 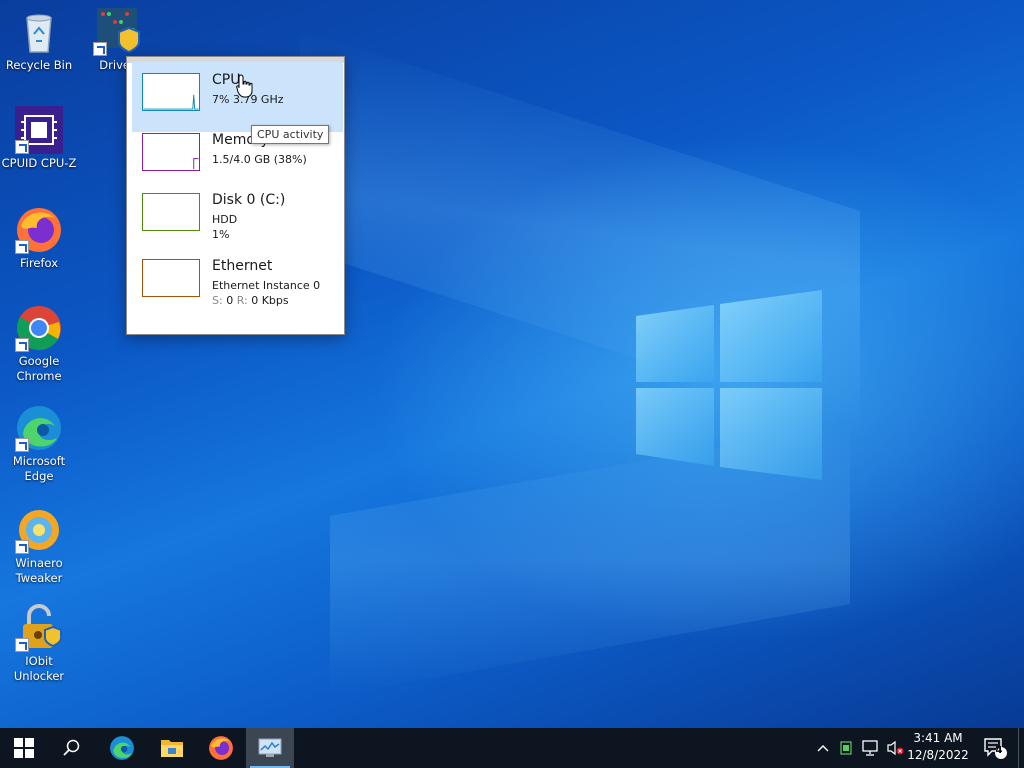 What do you see at coordinates (171, 212) in the screenshot?
I see `disk-graph` at bounding box center [171, 212].